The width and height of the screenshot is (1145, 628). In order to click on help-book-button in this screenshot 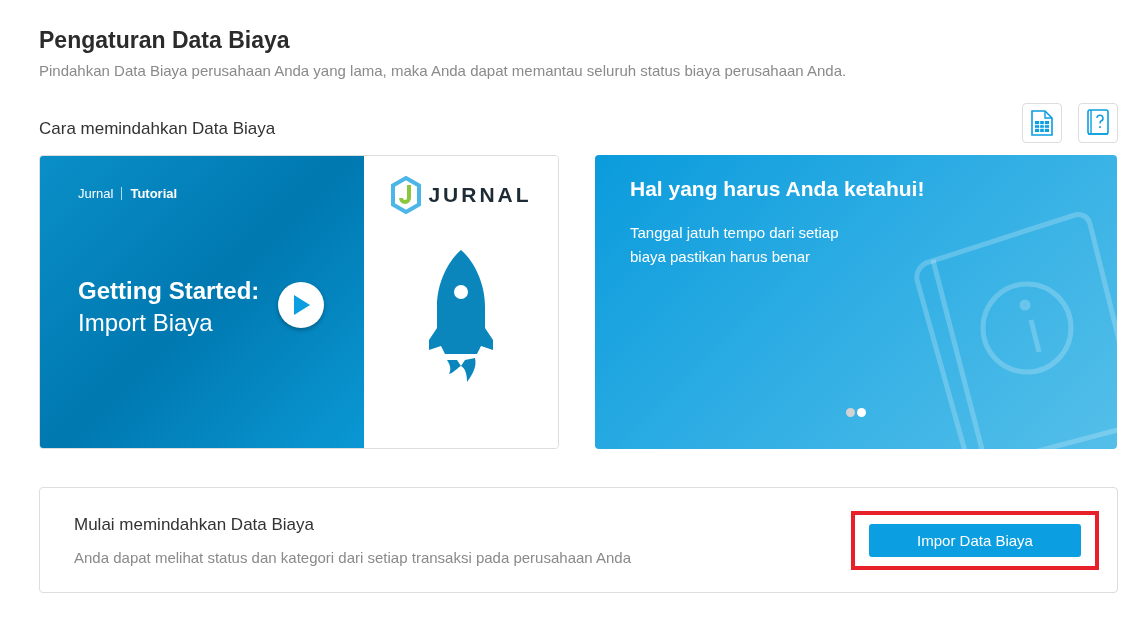, I will do `click(1098, 123)`.